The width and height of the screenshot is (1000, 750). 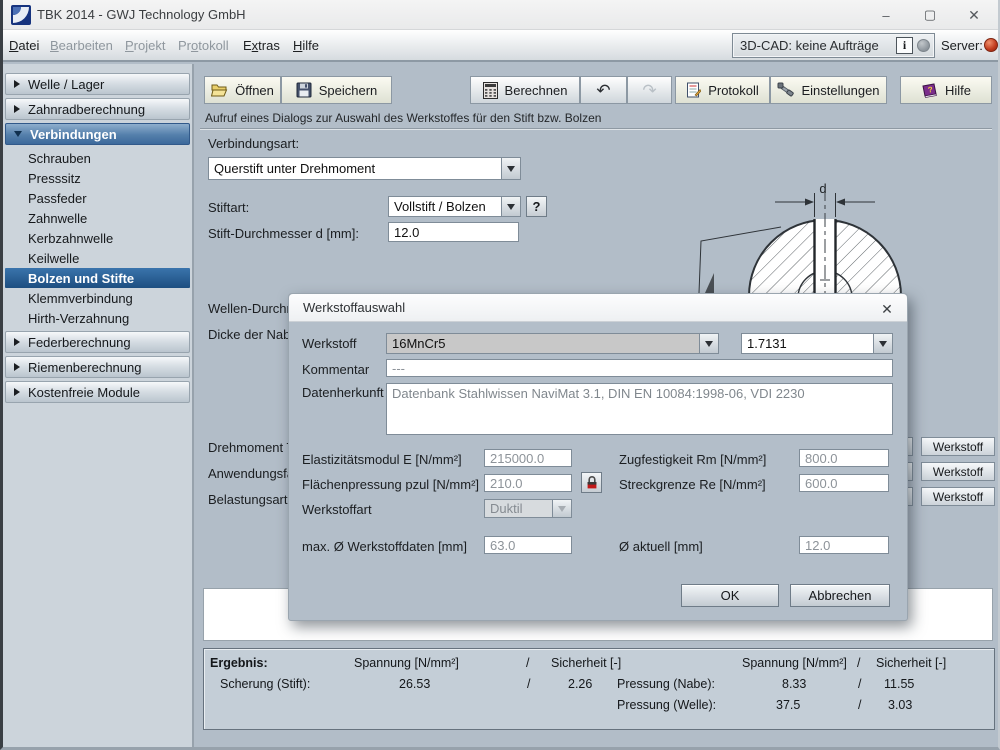 I want to click on minimize-button: –, so click(x=886, y=15).